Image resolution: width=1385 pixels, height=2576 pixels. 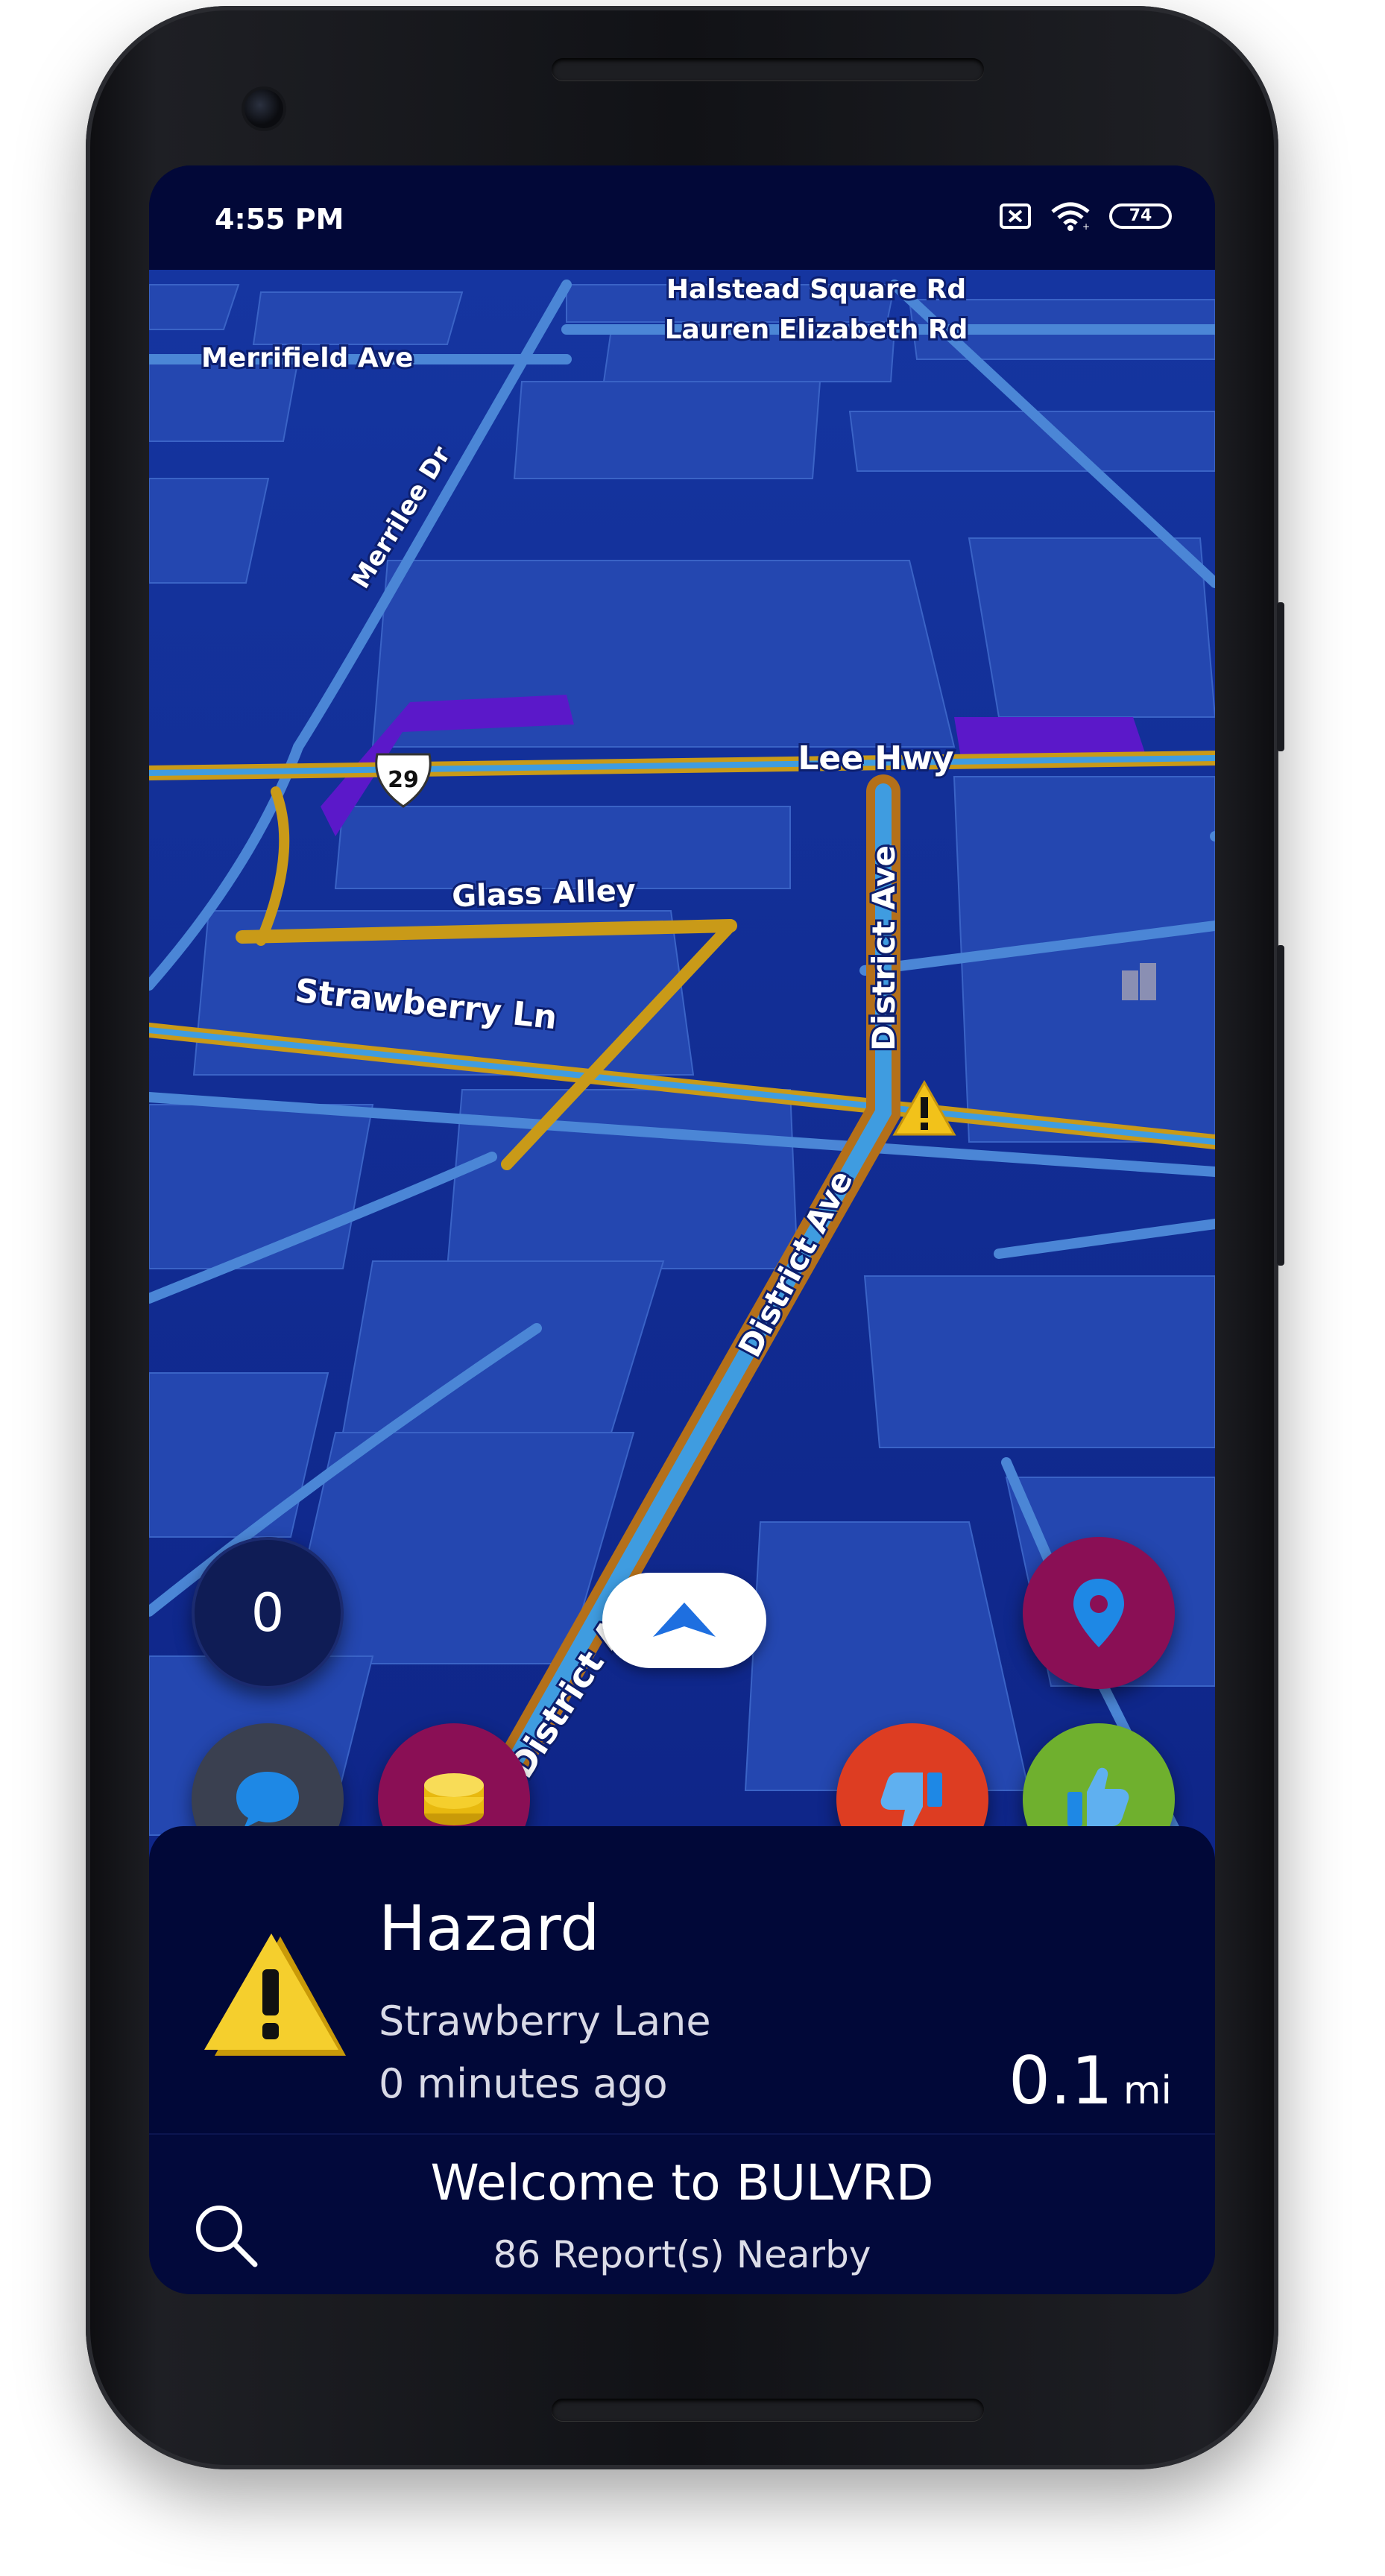 I want to click on street-label-lauren: Lauren Elizabeth Rd, so click(x=816, y=330).